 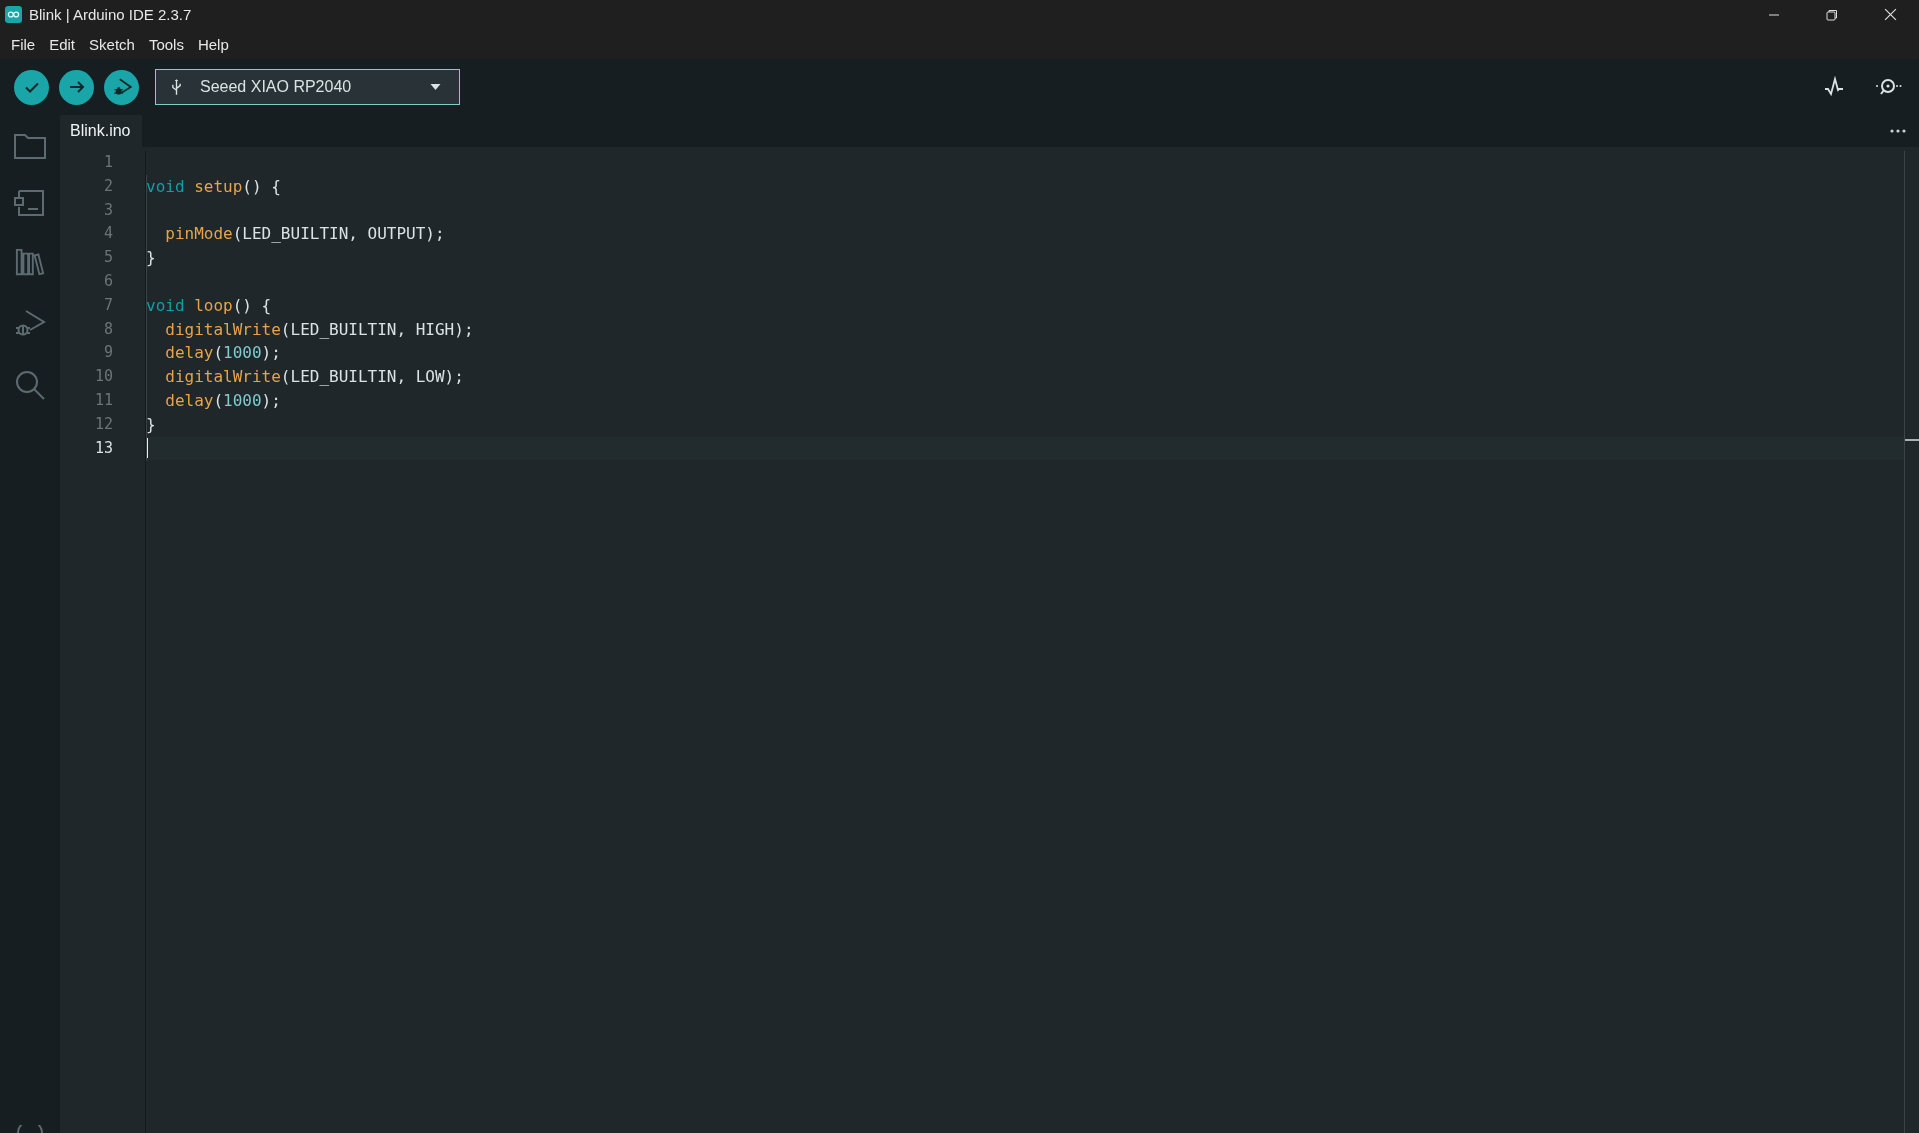 What do you see at coordinates (108, 210) in the screenshot?
I see `line-number: 3` at bounding box center [108, 210].